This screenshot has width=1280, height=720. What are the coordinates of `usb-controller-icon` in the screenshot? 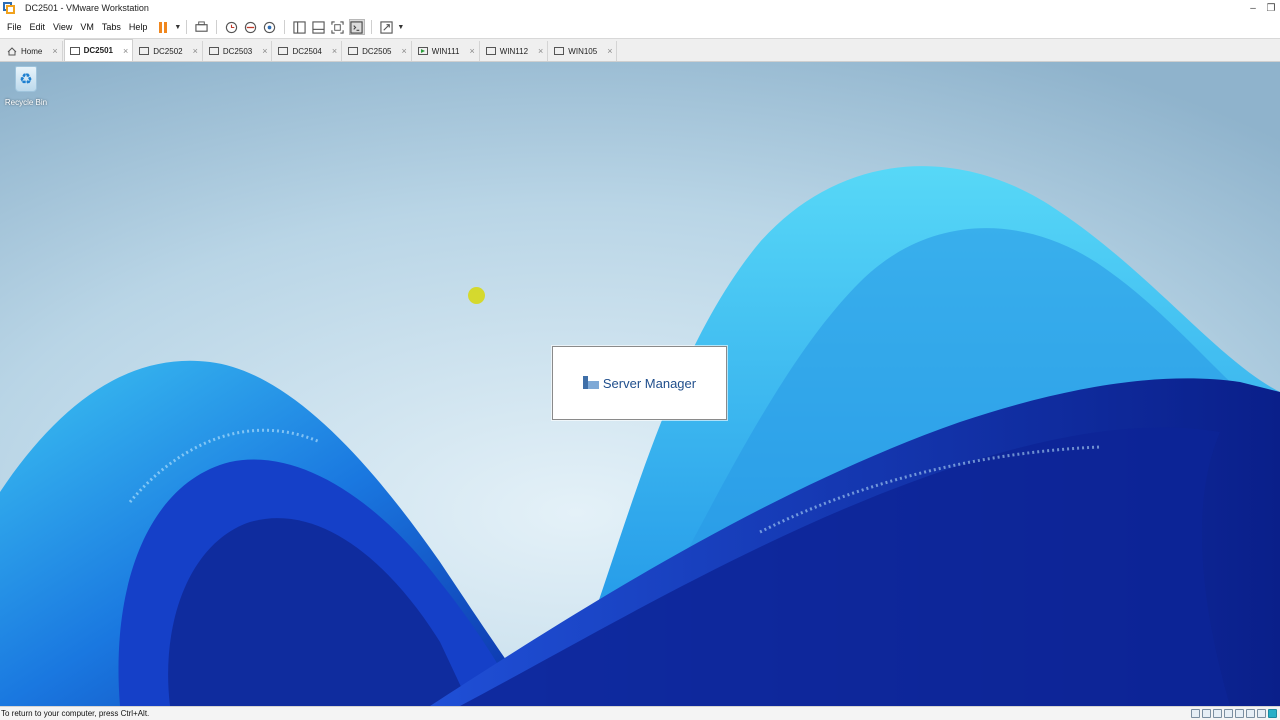 It's located at (1228, 713).